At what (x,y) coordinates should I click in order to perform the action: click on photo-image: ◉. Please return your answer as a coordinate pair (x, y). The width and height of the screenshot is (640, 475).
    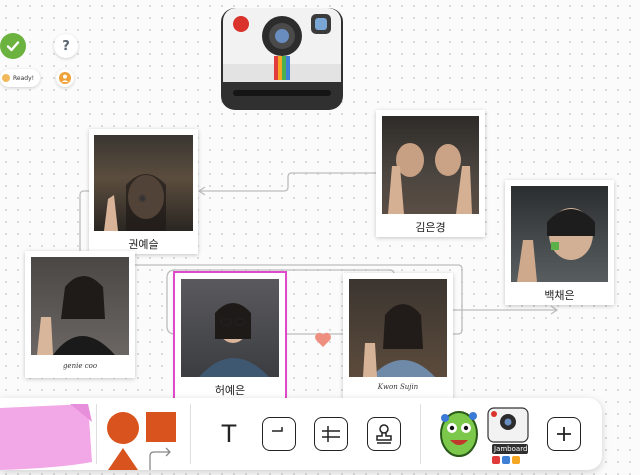
    Looking at the image, I should click on (143, 183).